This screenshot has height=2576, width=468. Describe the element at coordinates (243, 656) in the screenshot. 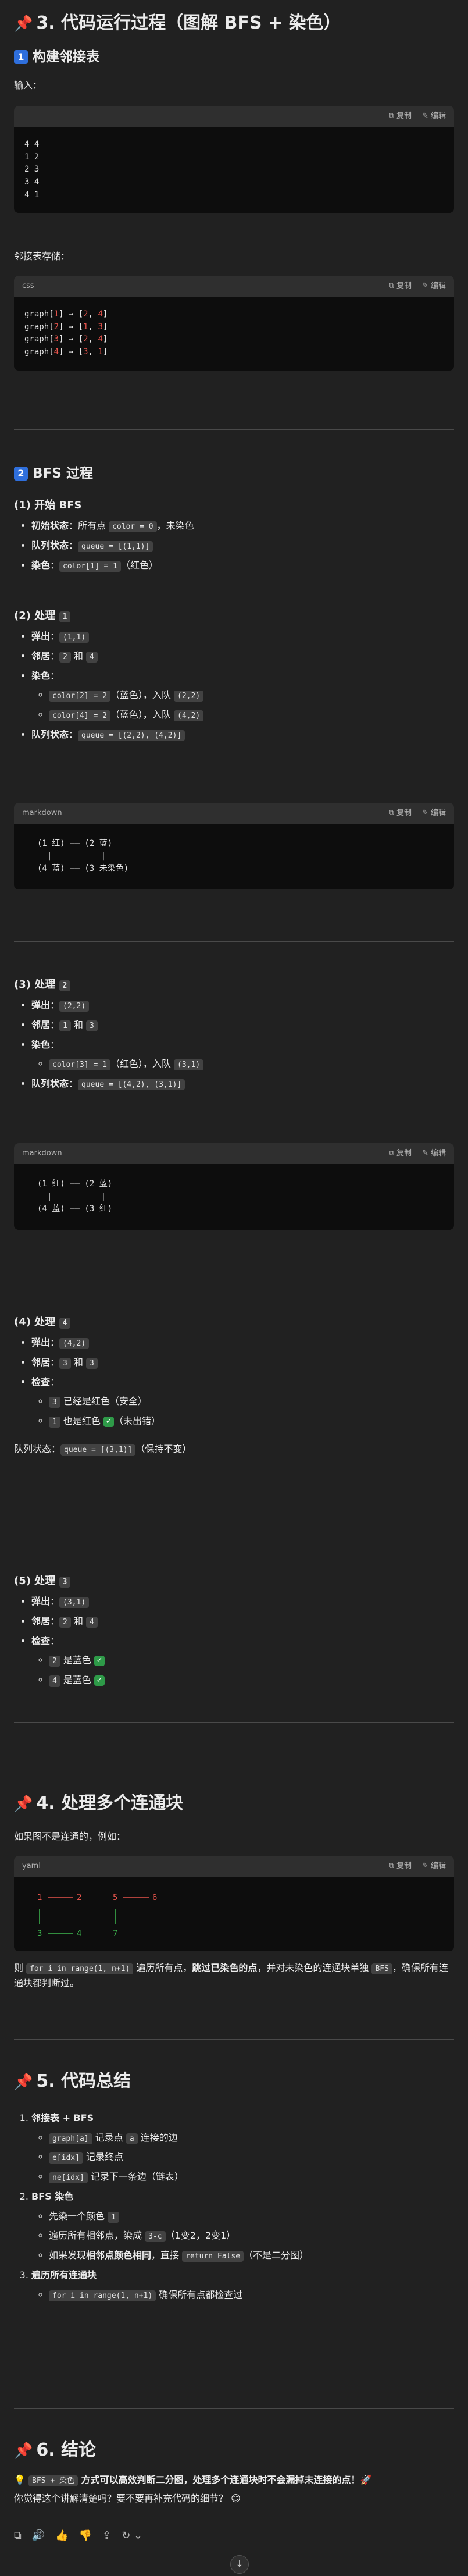

I see `list-item: 邻居：2 和 4` at that location.